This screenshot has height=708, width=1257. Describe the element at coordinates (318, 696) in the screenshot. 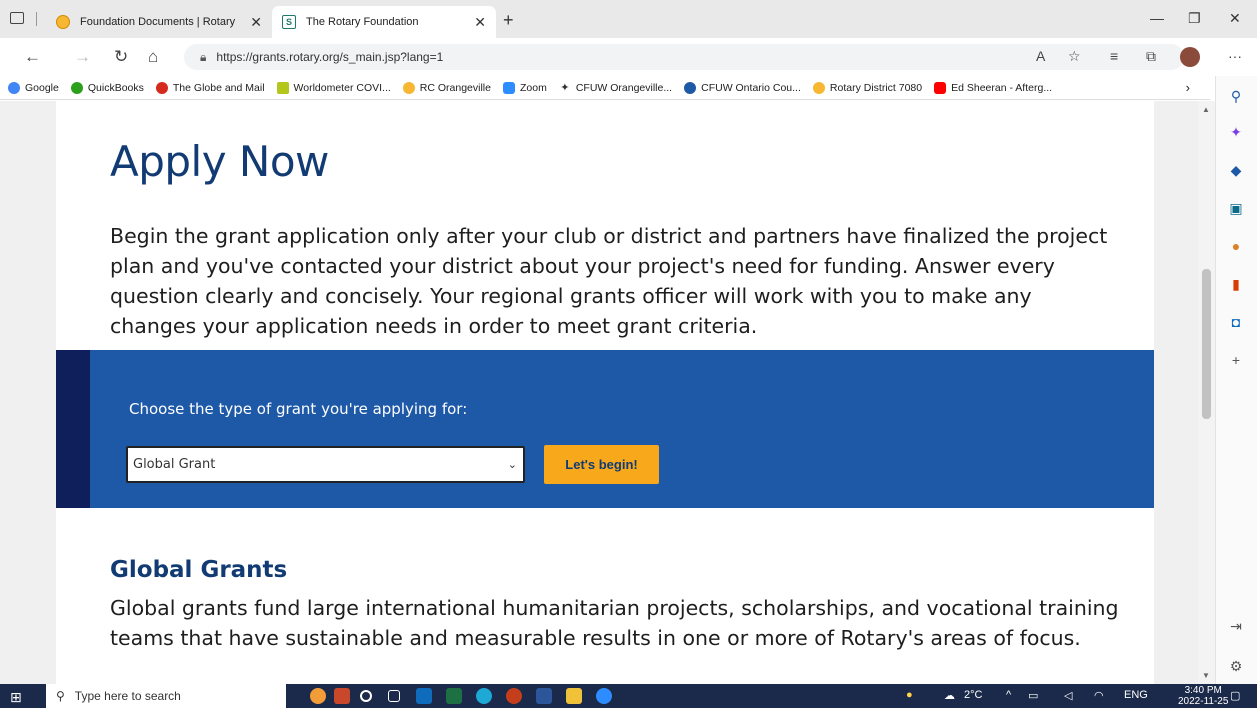

I see `alarm-app-icon` at that location.